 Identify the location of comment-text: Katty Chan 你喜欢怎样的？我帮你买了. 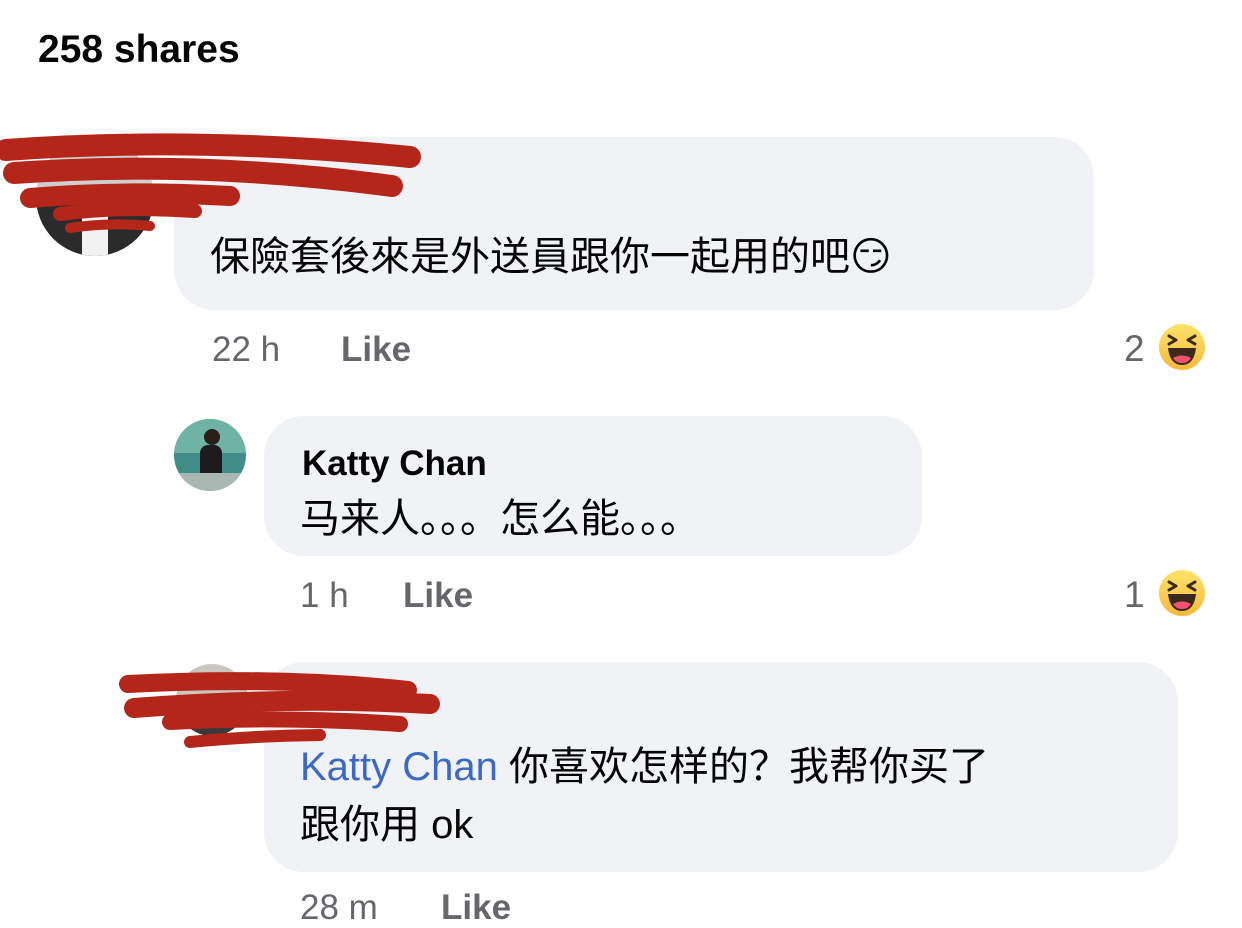
(644, 767).